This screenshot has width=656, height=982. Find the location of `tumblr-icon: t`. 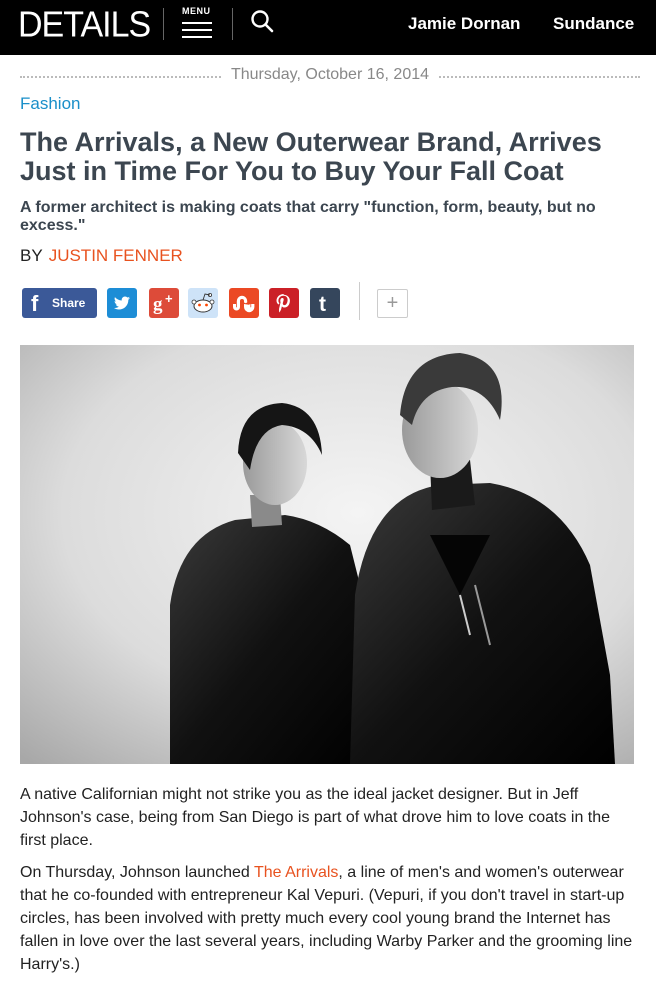

tumblr-icon: t is located at coordinates (325, 303).